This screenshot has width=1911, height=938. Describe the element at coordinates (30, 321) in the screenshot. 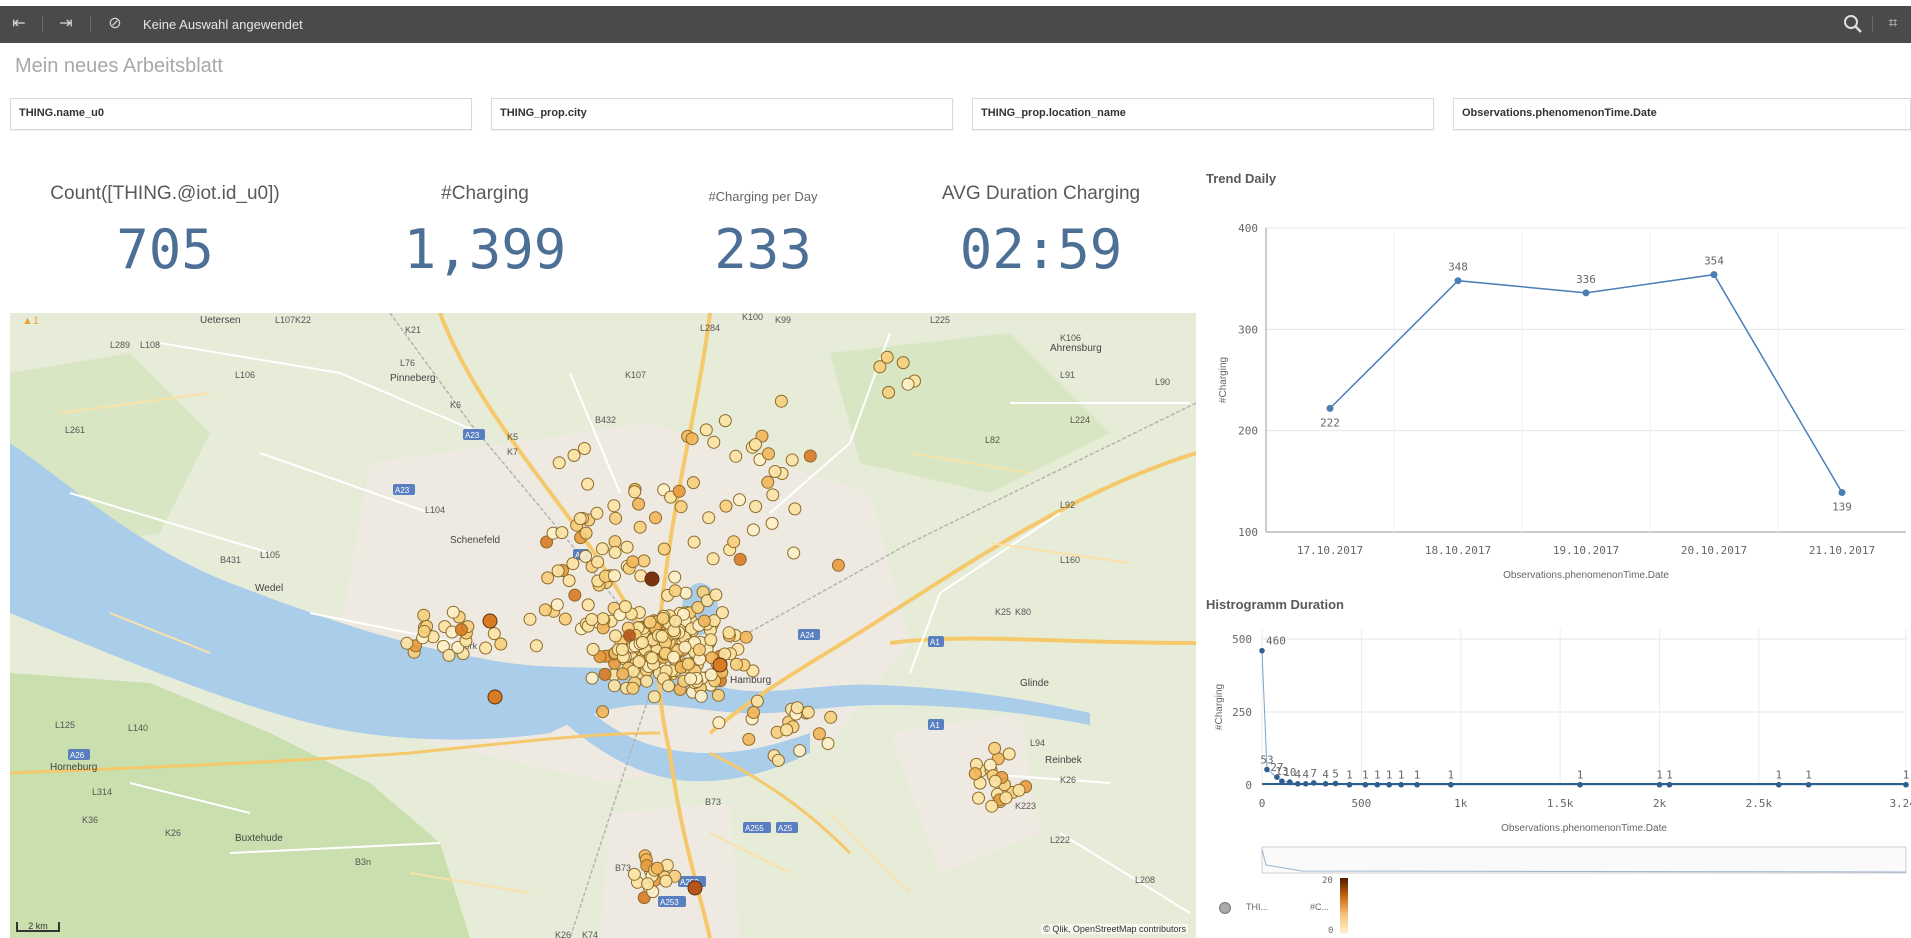

I see `warning-icon: ▲1` at that location.